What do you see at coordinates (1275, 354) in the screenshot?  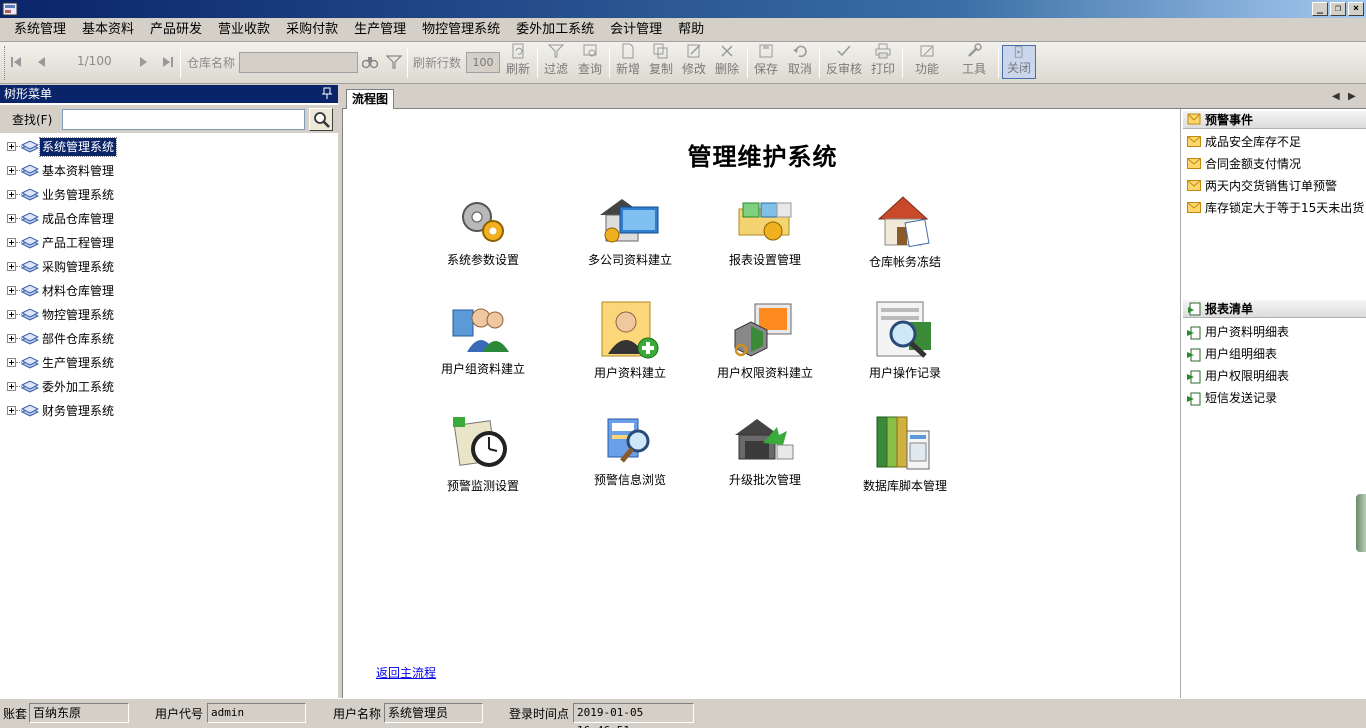 I see `report-item: 用户组明细表` at bounding box center [1275, 354].